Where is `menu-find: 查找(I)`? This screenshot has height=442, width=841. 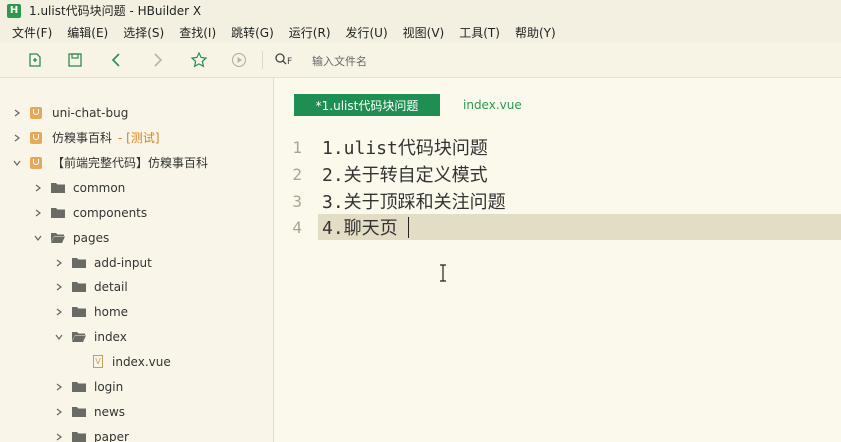 menu-find: 查找(I) is located at coordinates (197, 32).